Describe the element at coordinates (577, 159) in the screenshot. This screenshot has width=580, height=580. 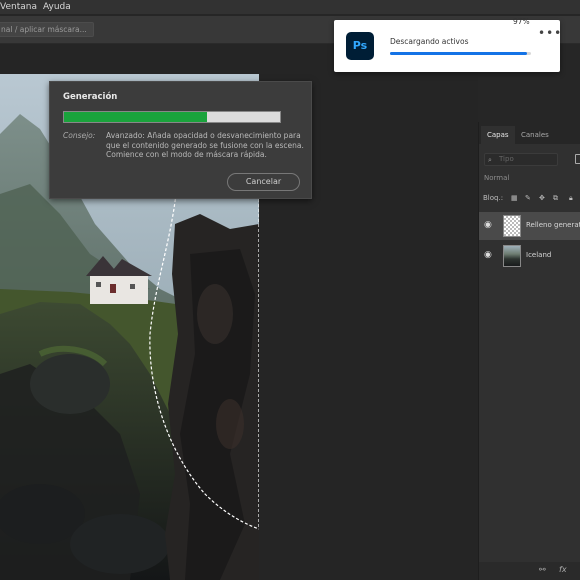
I see `filter-image-icon` at that location.